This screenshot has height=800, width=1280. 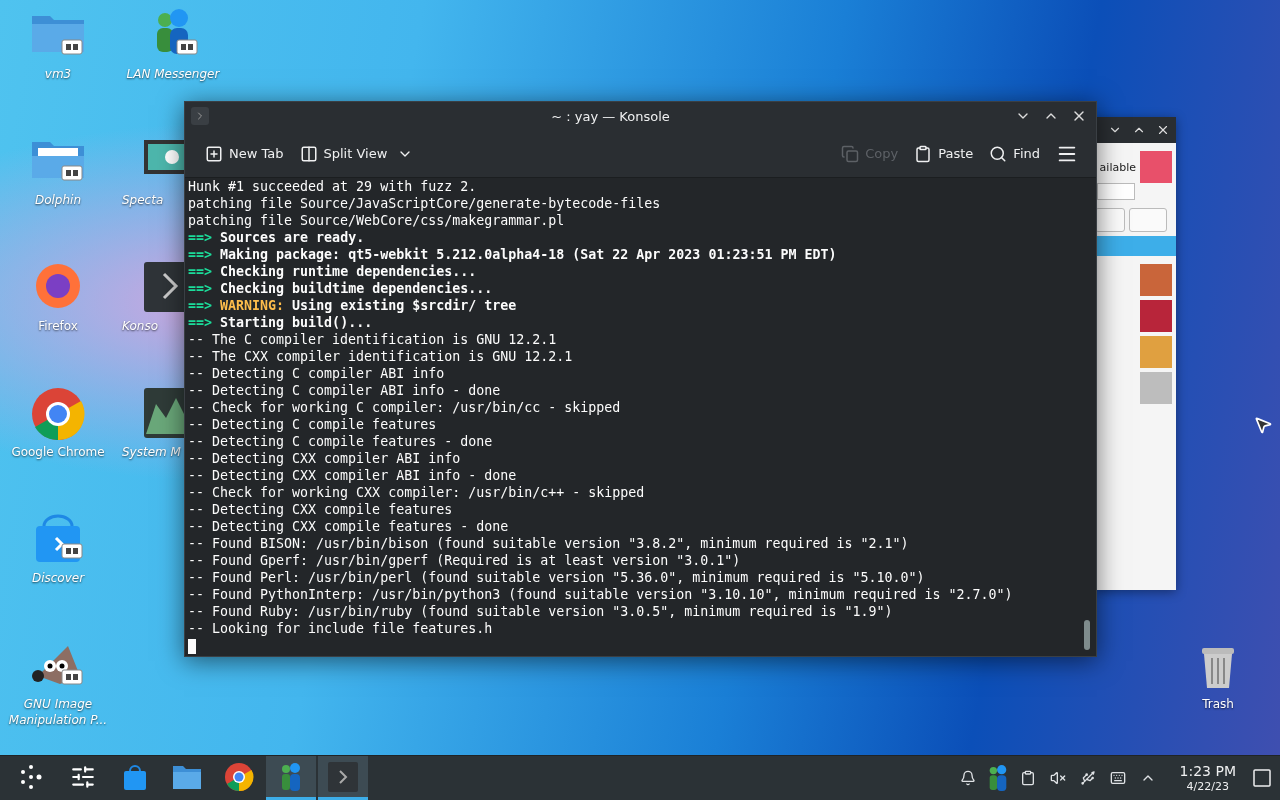 What do you see at coordinates (349, 526) in the screenshot?
I see `terminal-line: -- Detecting CXX compile features - done` at bounding box center [349, 526].